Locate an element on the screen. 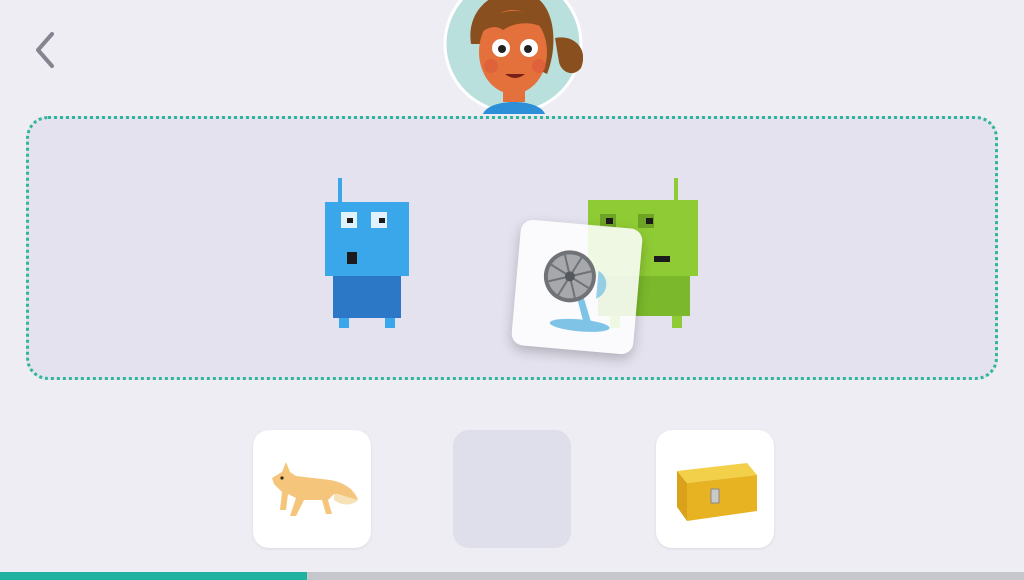  avatar is located at coordinates (513, 57).